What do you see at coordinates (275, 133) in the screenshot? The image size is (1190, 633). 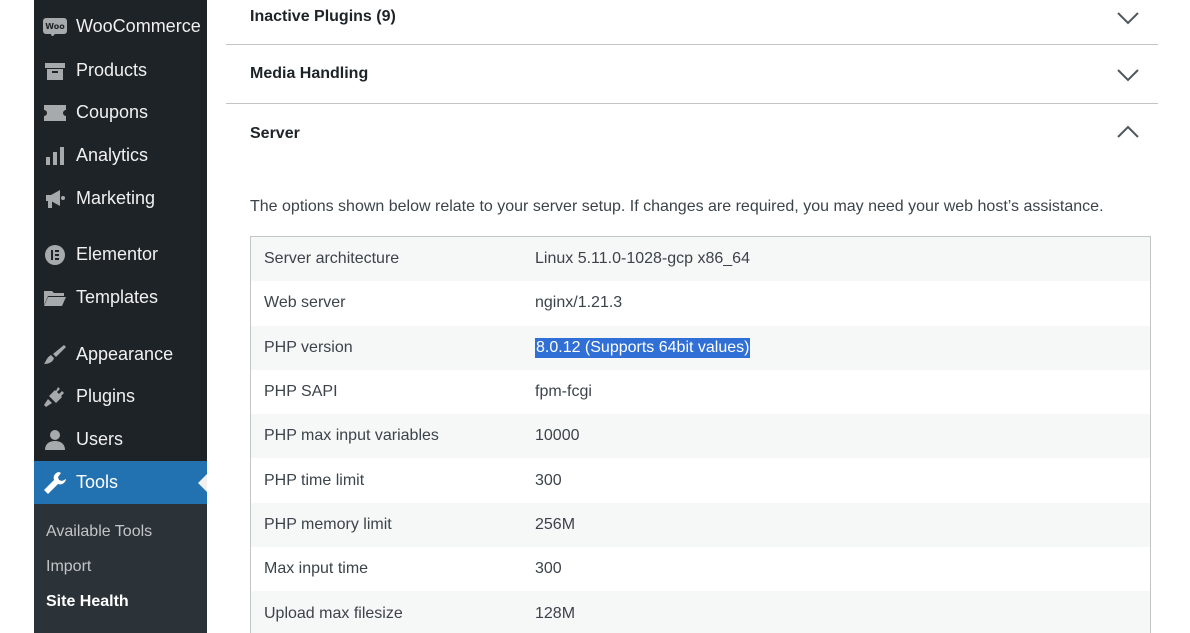 I see `accordion-title: Server` at bounding box center [275, 133].